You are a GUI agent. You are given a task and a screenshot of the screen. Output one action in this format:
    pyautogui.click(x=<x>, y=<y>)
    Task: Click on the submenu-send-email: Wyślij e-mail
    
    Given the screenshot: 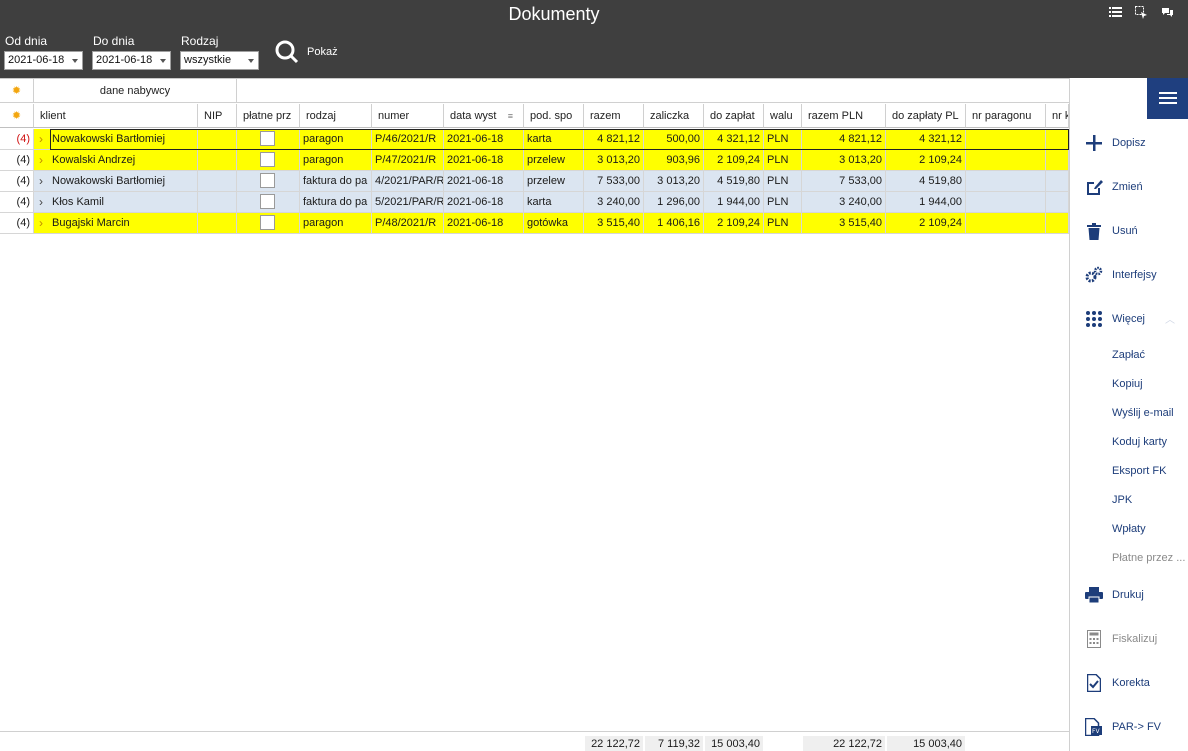 What is the action you would take?
    pyautogui.click(x=1143, y=413)
    